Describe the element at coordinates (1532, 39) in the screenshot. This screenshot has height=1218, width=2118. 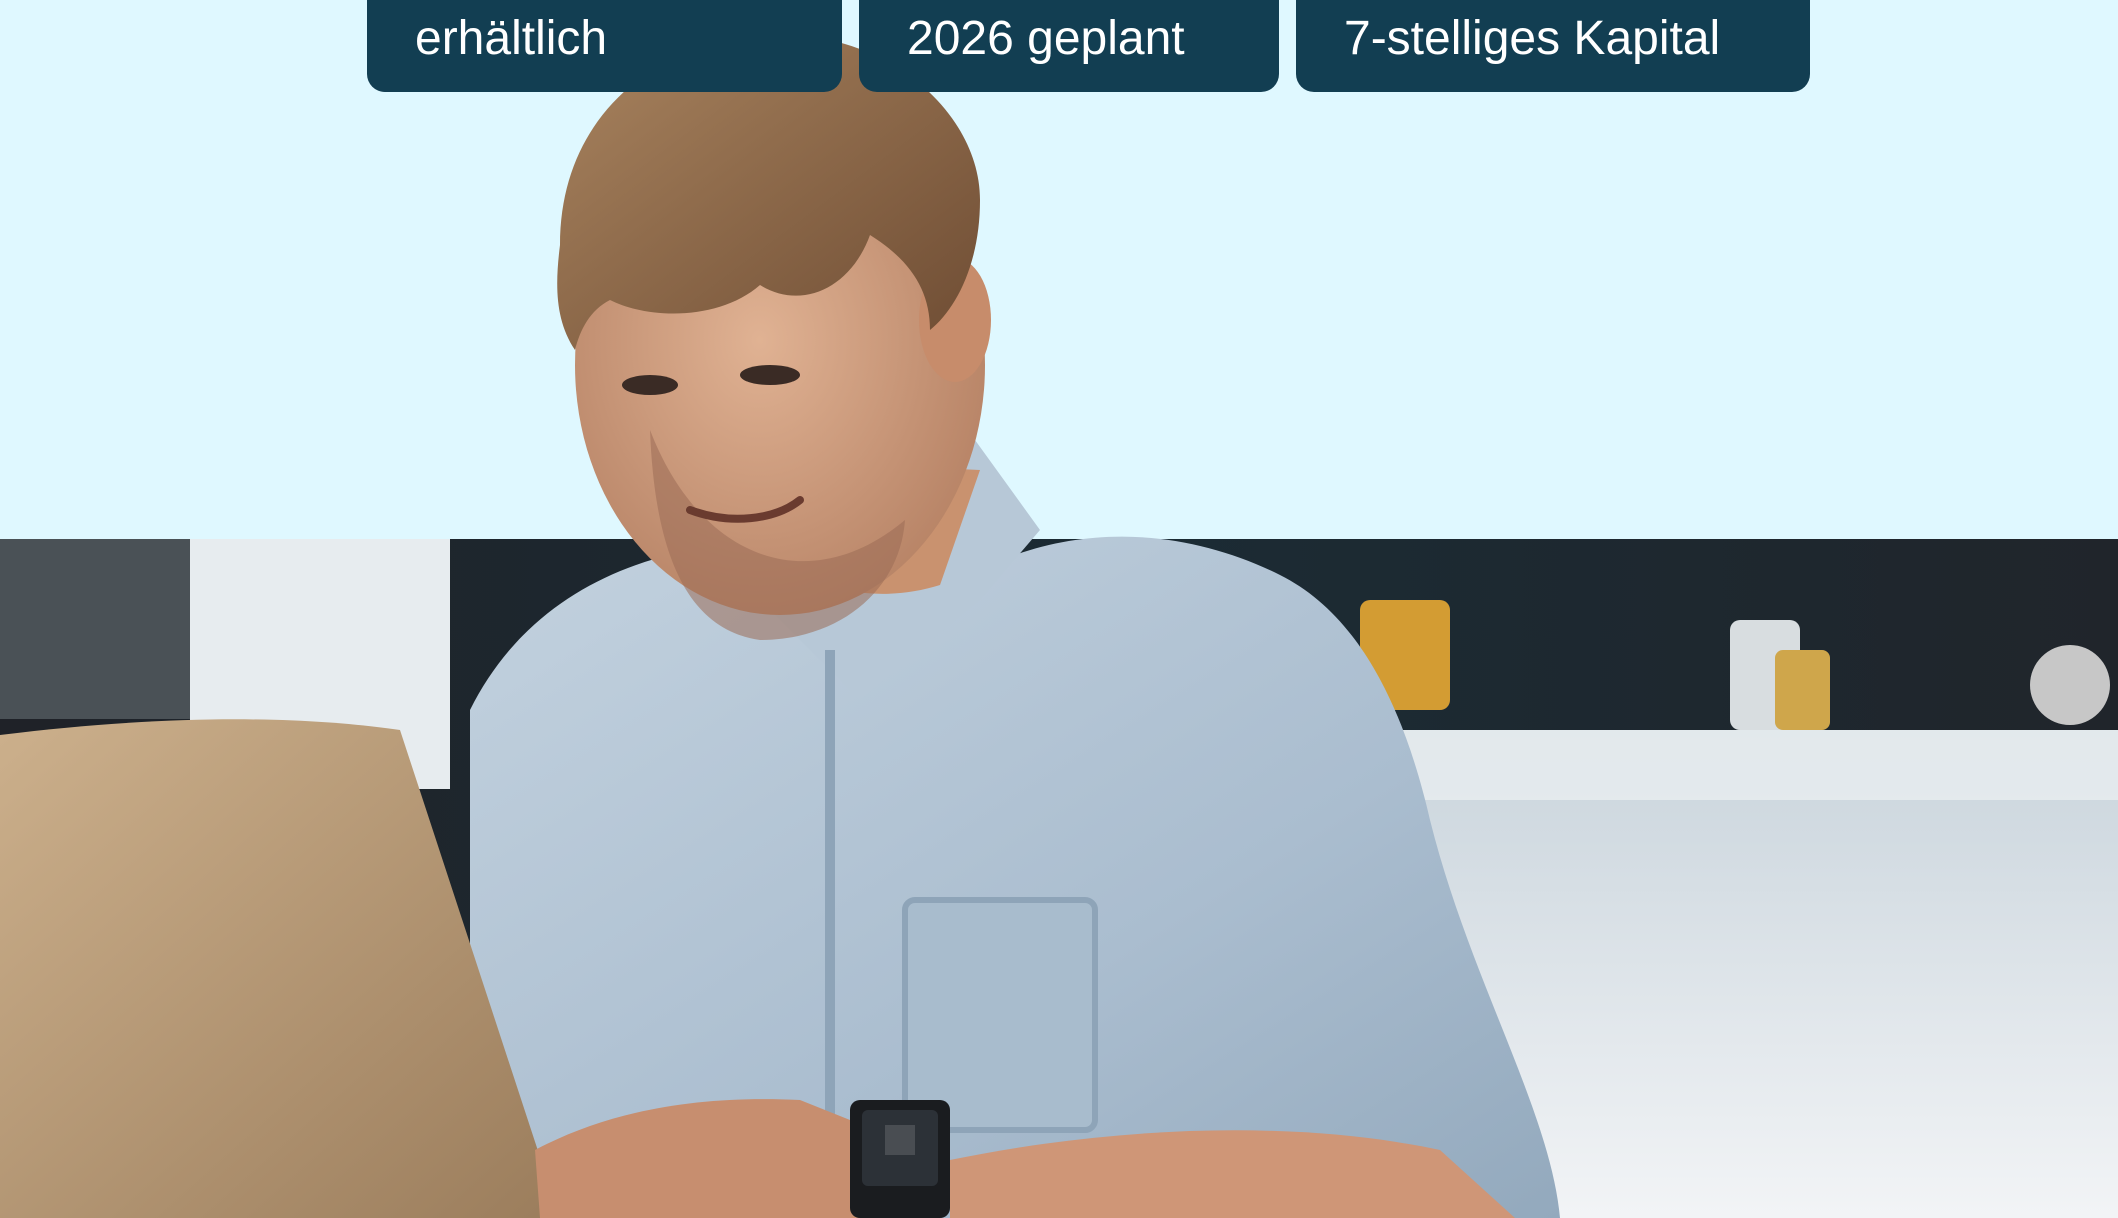
I see `feature-card-capital-text: 7-stelliges Kapital` at that location.